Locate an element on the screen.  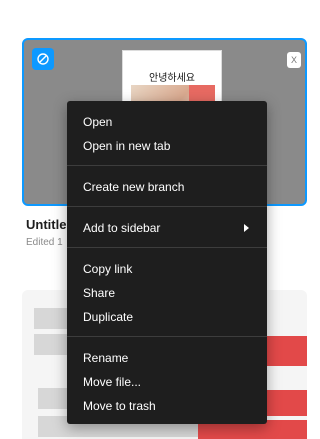
menu-item-open-in-new-tab: Open in new tab is located at coordinates (126, 146).